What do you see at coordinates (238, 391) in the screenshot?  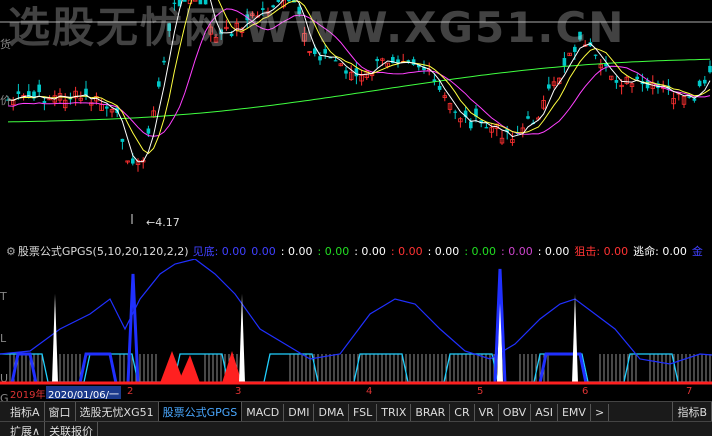 I see `month-3: 3` at bounding box center [238, 391].